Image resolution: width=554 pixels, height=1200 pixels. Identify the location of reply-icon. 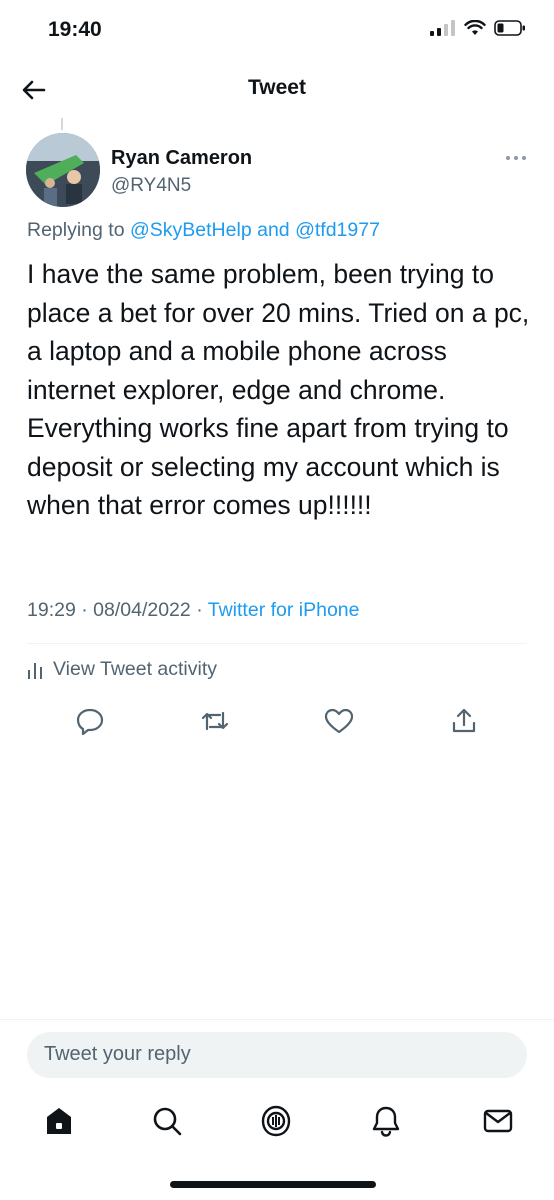
(90, 722).